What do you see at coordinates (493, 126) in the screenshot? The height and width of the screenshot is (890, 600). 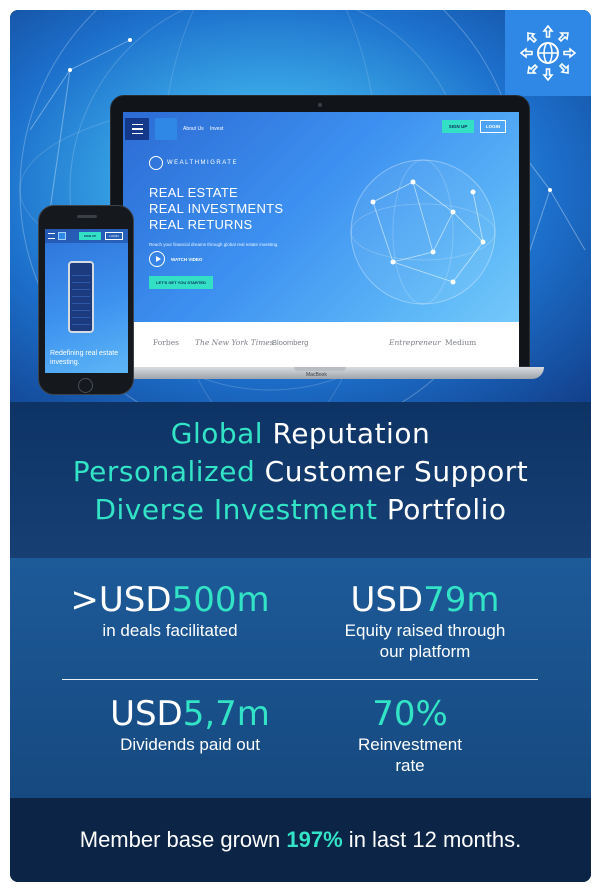 I see `site-login-button: LOGIN` at bounding box center [493, 126].